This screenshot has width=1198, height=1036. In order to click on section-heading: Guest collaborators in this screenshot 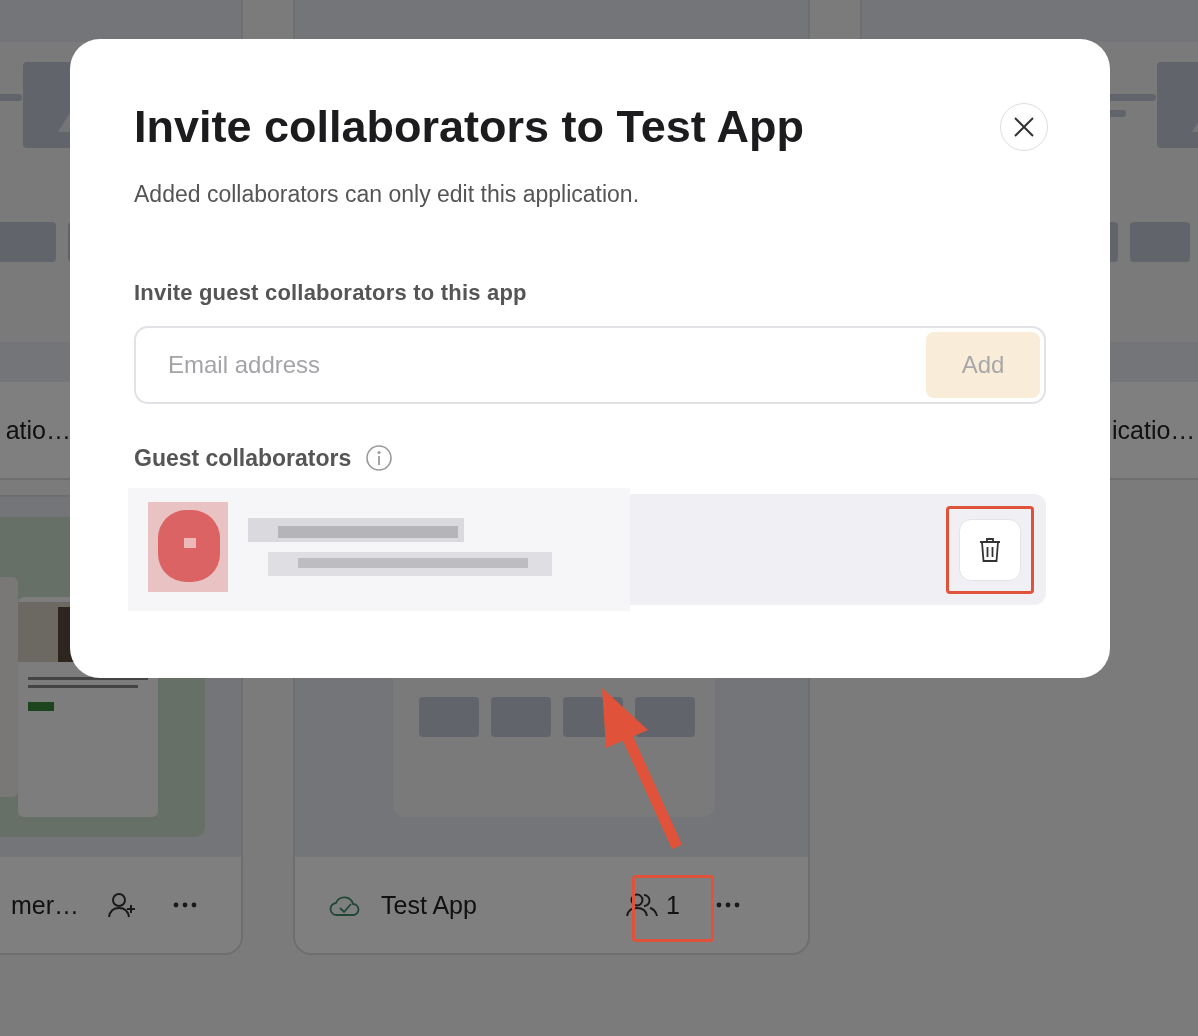, I will do `click(243, 458)`.